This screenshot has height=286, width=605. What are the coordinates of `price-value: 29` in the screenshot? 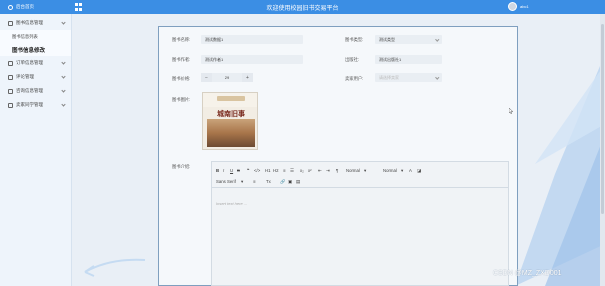 It's located at (227, 77).